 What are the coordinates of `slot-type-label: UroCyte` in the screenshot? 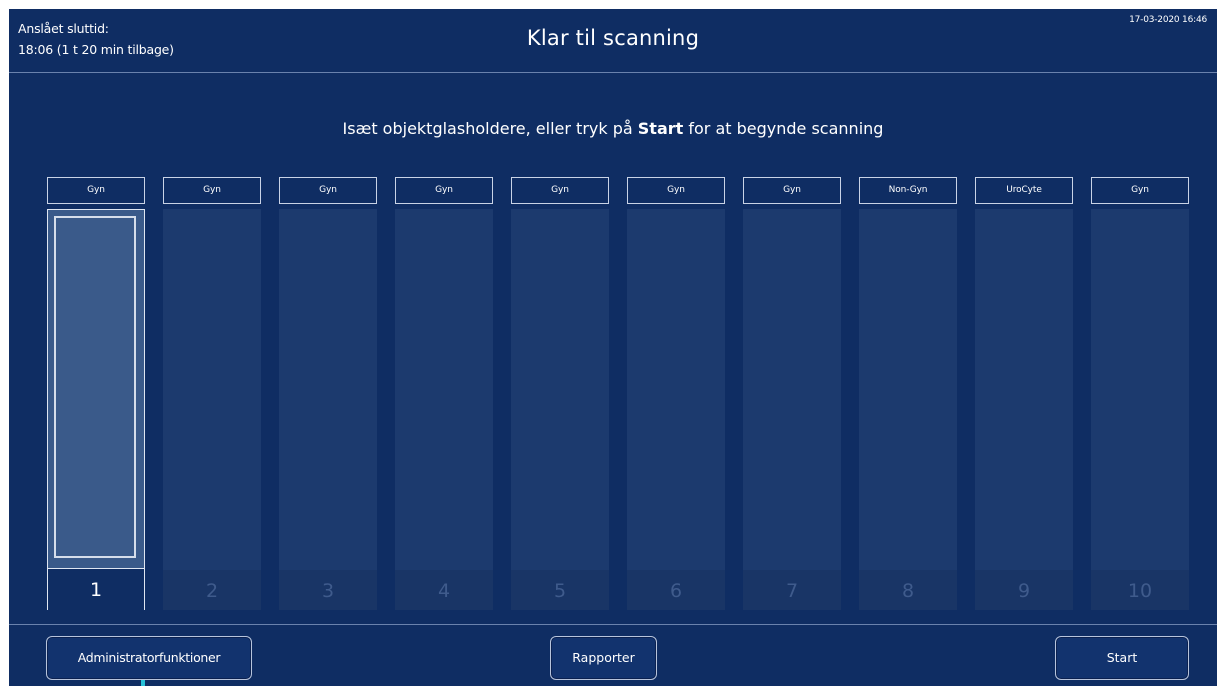 It's located at (1024, 190).